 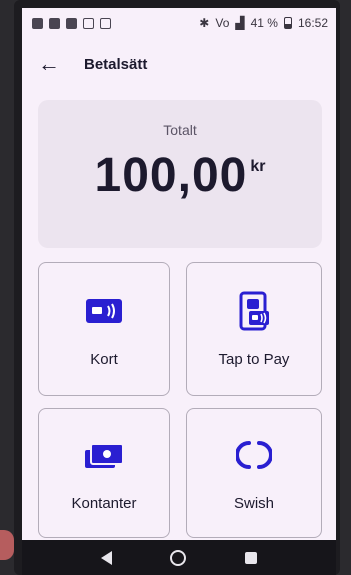 What do you see at coordinates (88, 23) in the screenshot?
I see `mail-notification-icon` at bounding box center [88, 23].